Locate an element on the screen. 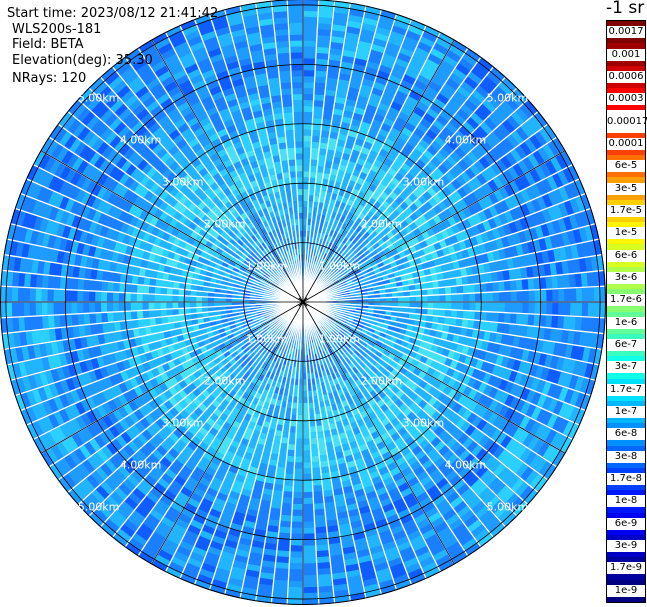  colorbar-tick-label: 1e-9 is located at coordinates (626, 590).